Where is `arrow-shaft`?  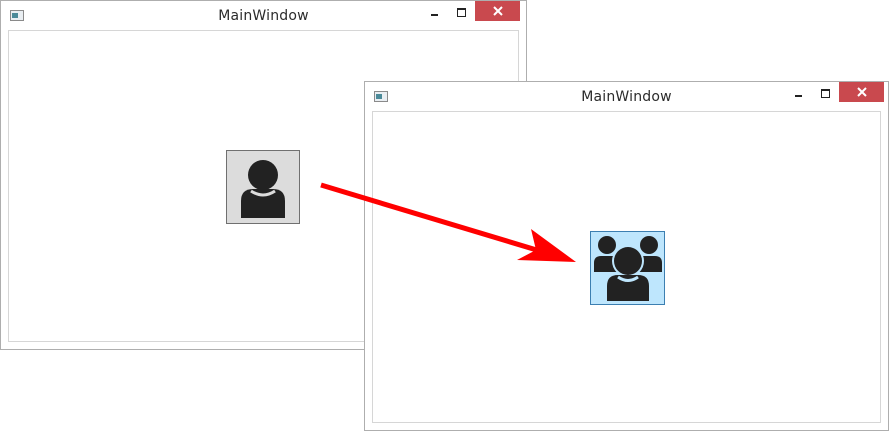
arrow-shaft is located at coordinates (430, 218).